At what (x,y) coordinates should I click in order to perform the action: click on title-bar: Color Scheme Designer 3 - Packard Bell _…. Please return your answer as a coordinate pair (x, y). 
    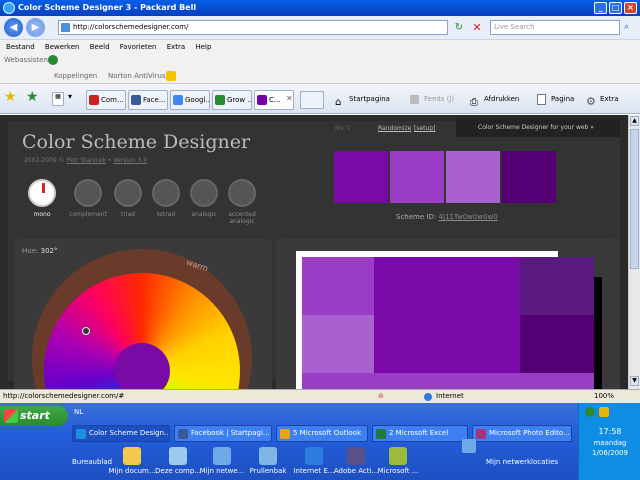
    Looking at the image, I should click on (320, 8).